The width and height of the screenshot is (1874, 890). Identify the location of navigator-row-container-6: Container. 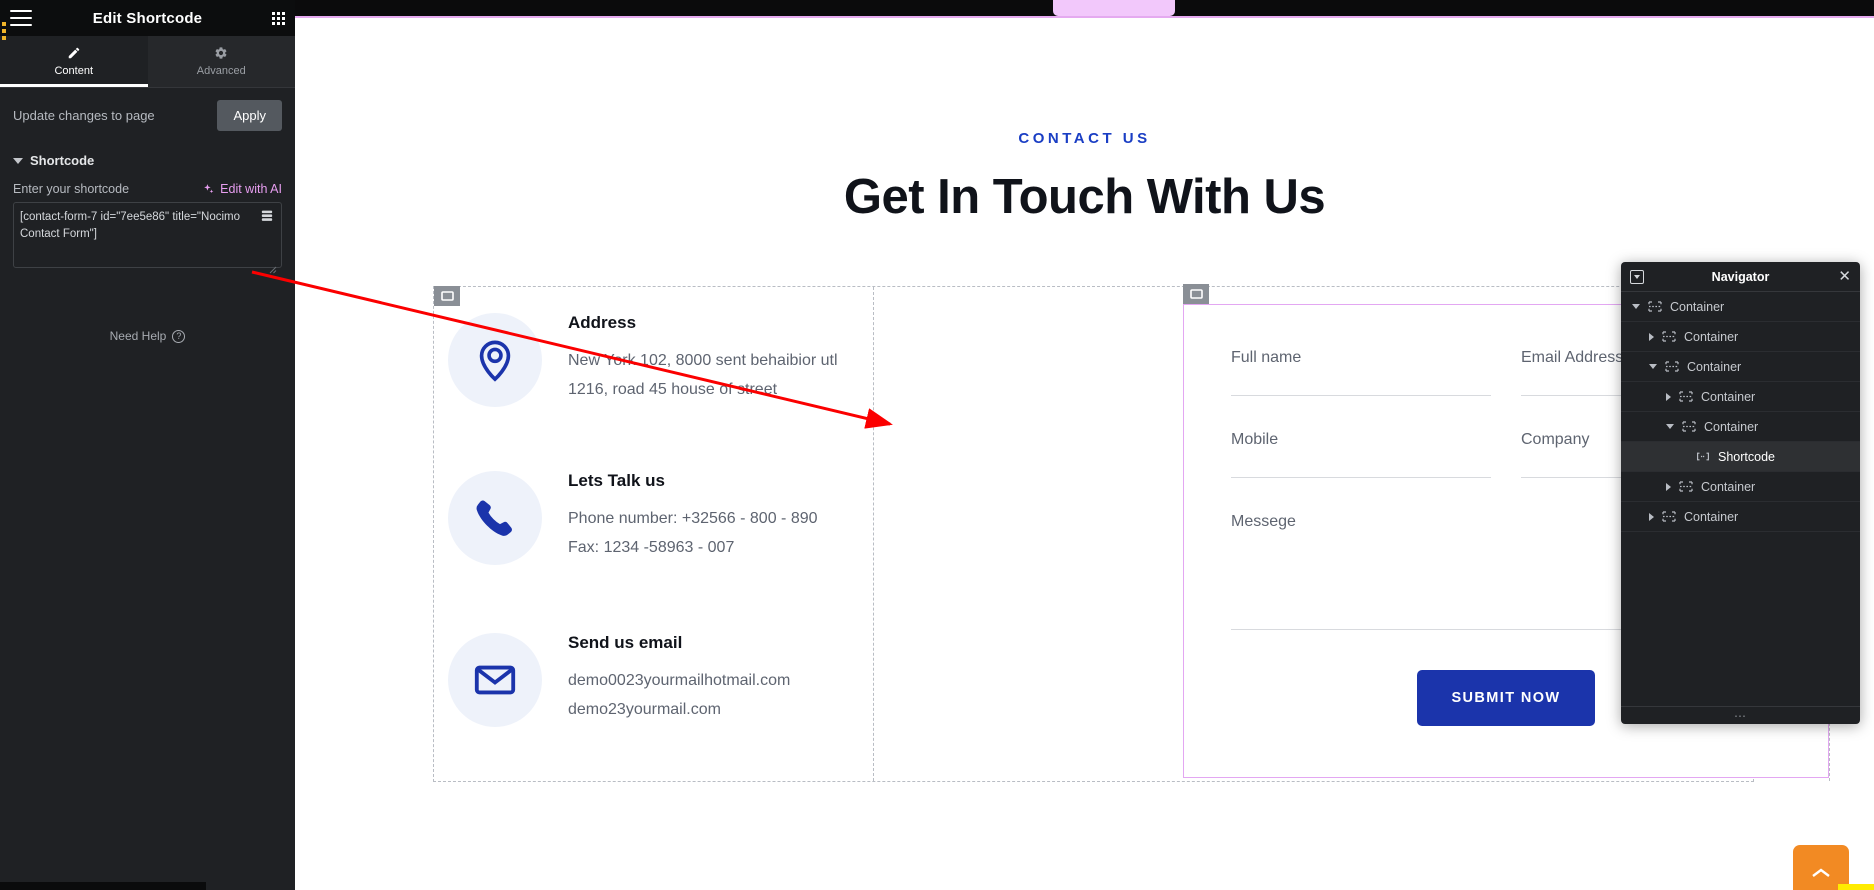
(1740, 487).